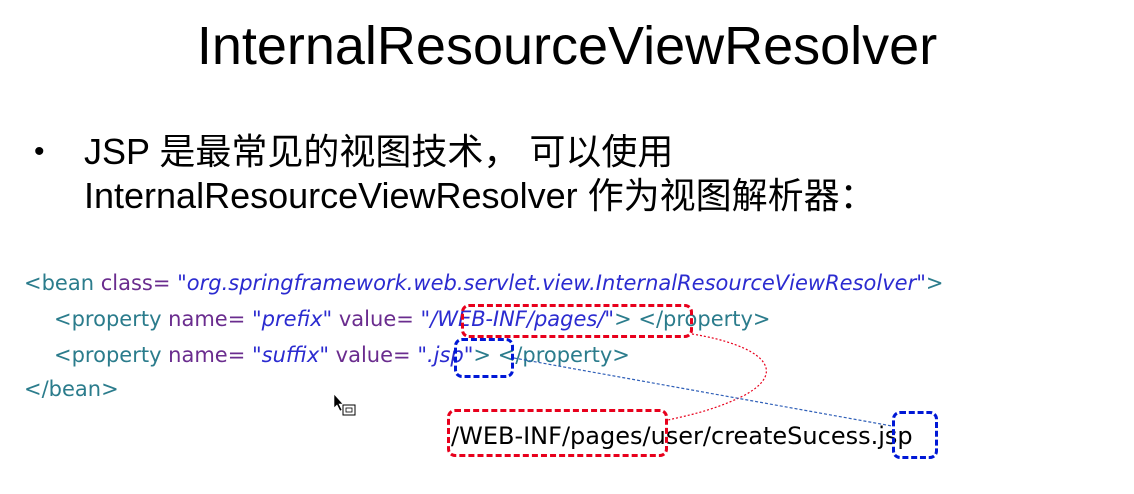 The image size is (1134, 494). What do you see at coordinates (71, 389) in the screenshot?
I see `code-line-bean-close: </bean>` at bounding box center [71, 389].